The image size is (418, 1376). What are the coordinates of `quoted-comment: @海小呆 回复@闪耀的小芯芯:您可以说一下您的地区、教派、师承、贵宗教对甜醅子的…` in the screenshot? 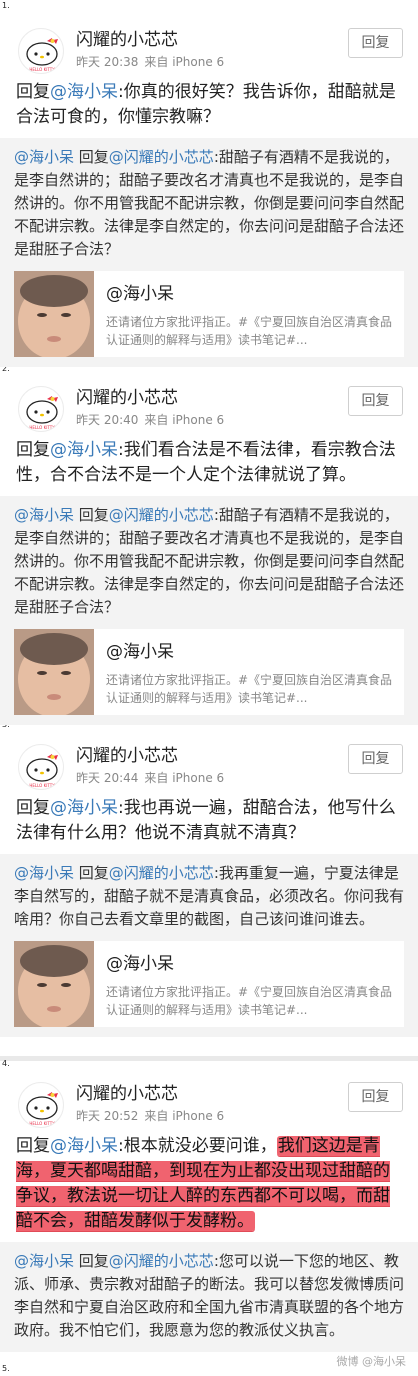 It's located at (209, 1297).